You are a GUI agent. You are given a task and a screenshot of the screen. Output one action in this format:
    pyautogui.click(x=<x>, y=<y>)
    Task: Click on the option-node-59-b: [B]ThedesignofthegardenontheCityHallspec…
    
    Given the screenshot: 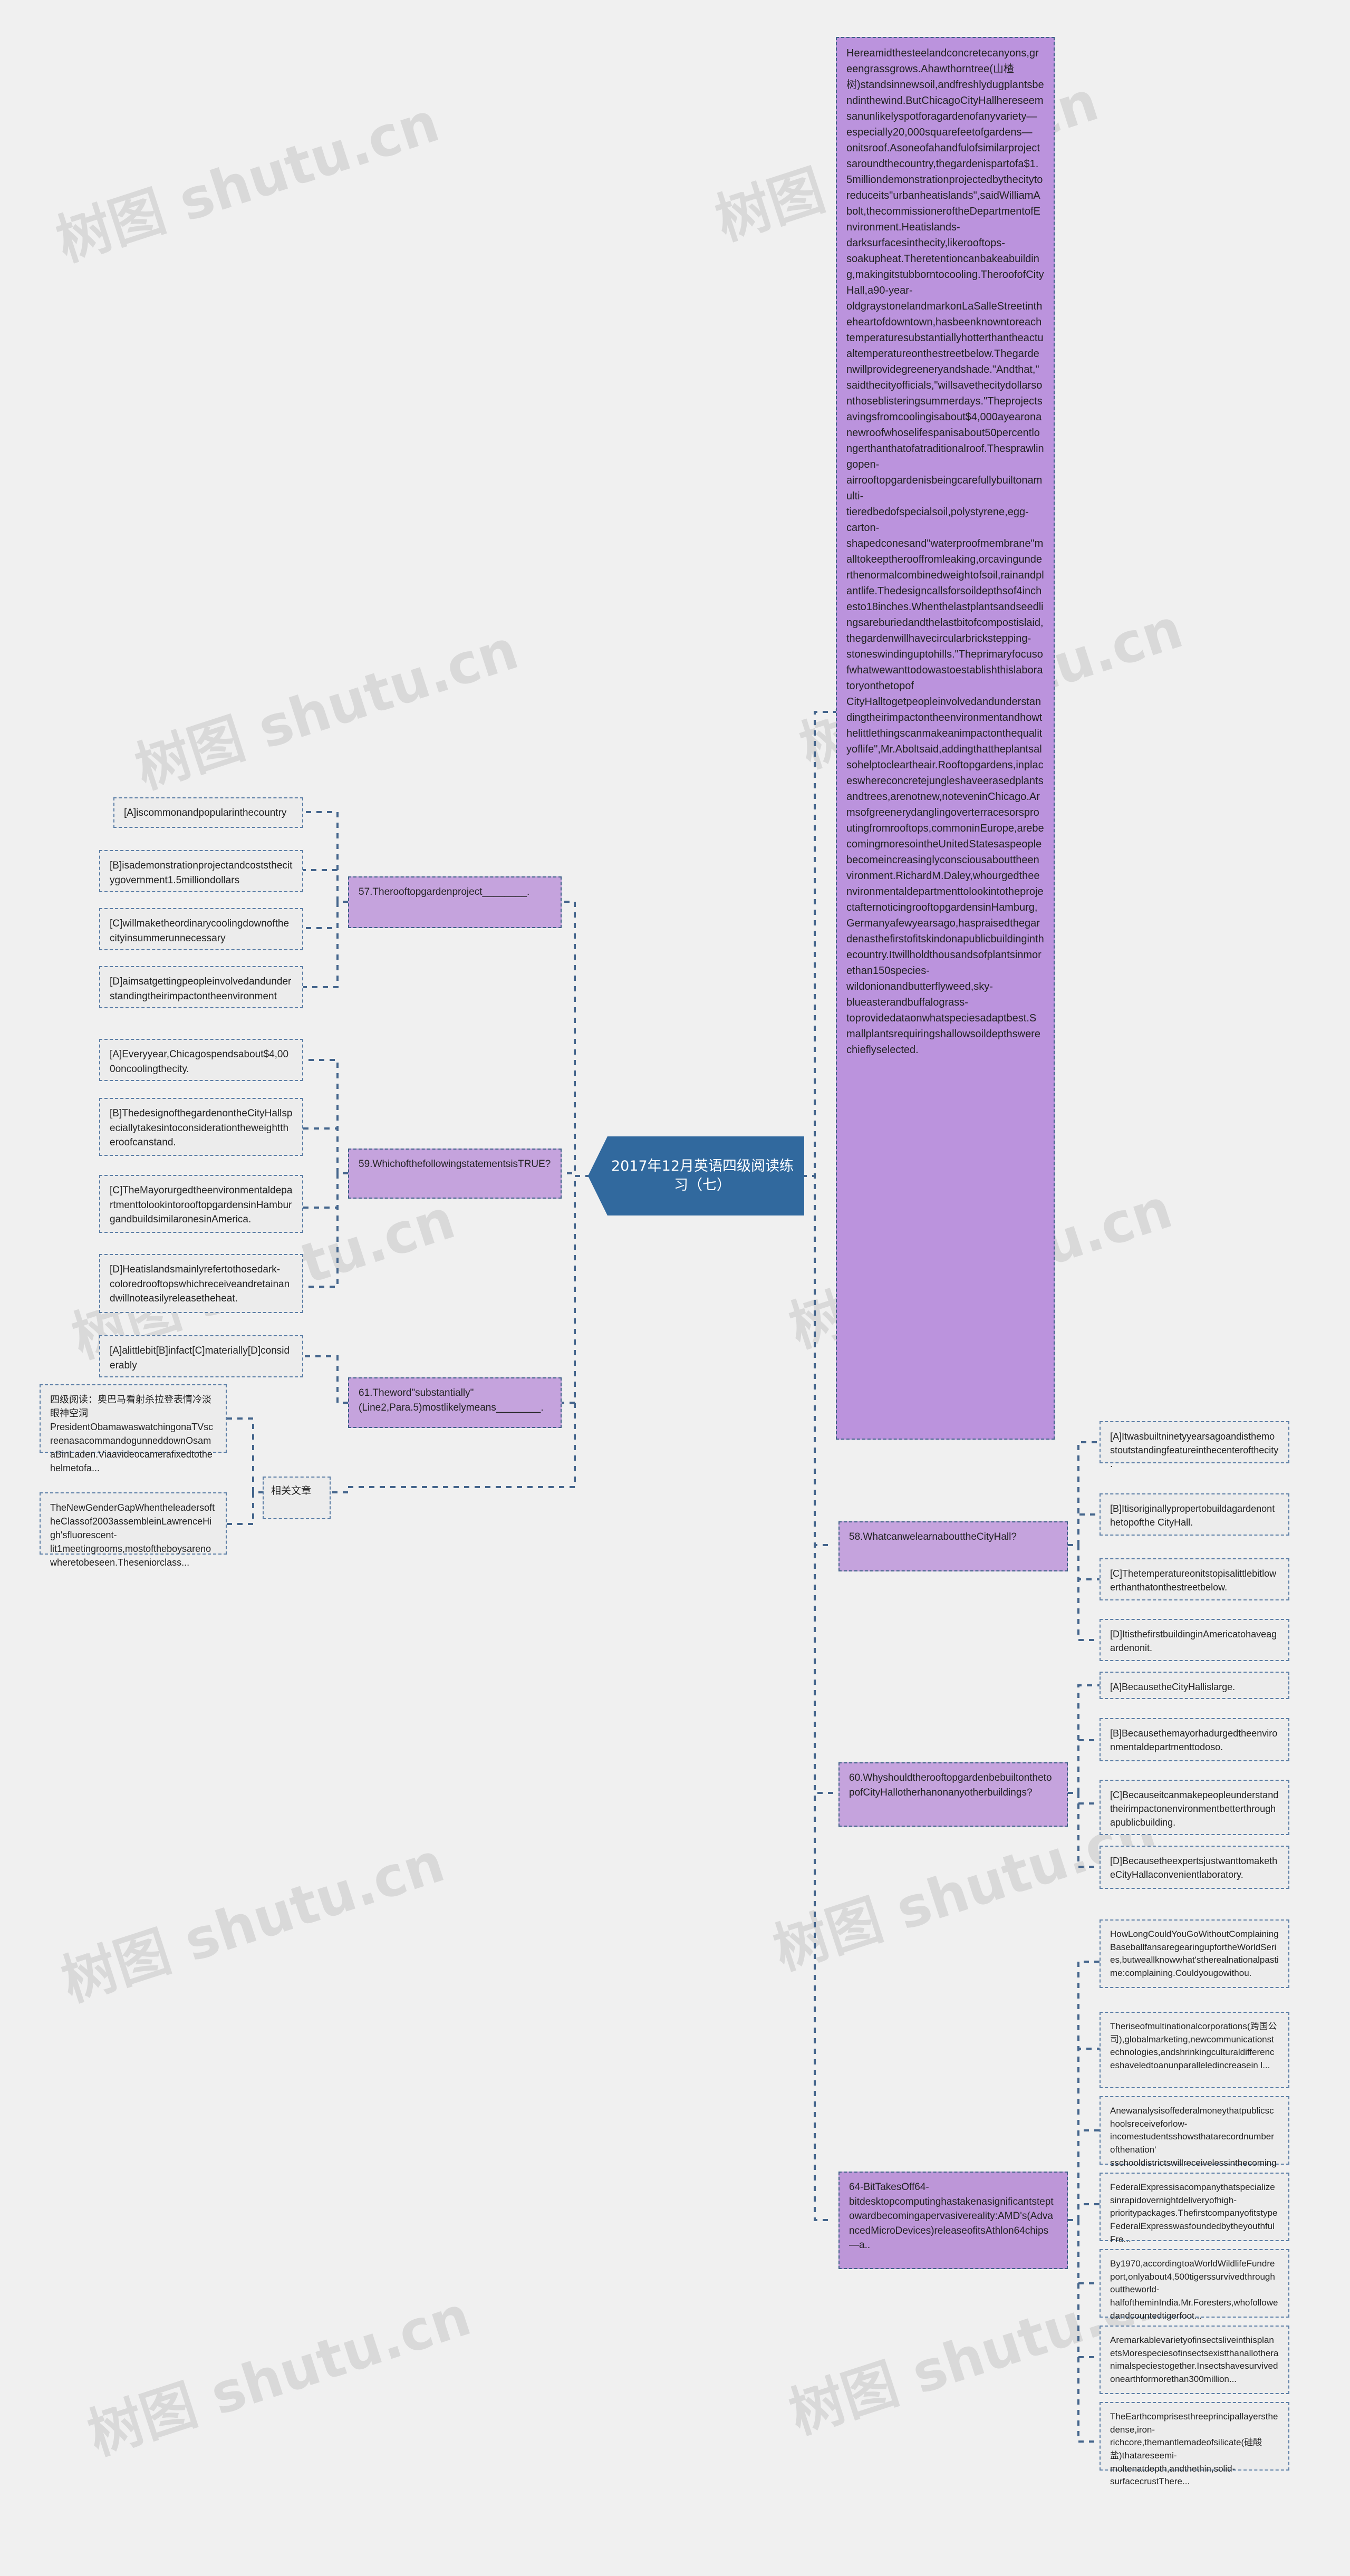 What is the action you would take?
    pyautogui.click(x=201, y=1127)
    